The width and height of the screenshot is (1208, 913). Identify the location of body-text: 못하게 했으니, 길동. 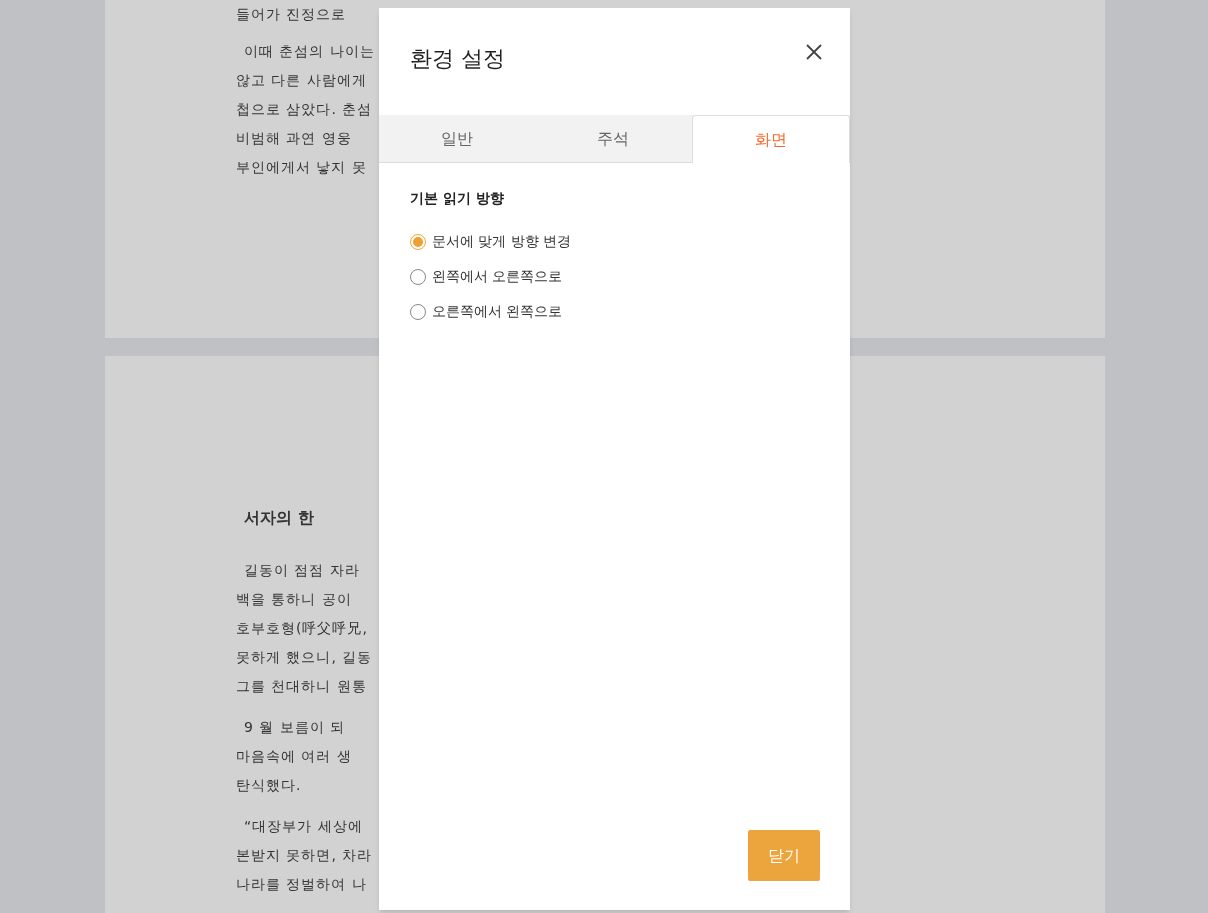
(304, 657).